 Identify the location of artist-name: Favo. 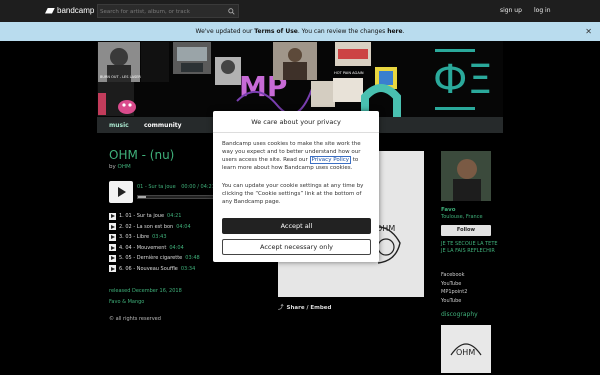
(448, 210).